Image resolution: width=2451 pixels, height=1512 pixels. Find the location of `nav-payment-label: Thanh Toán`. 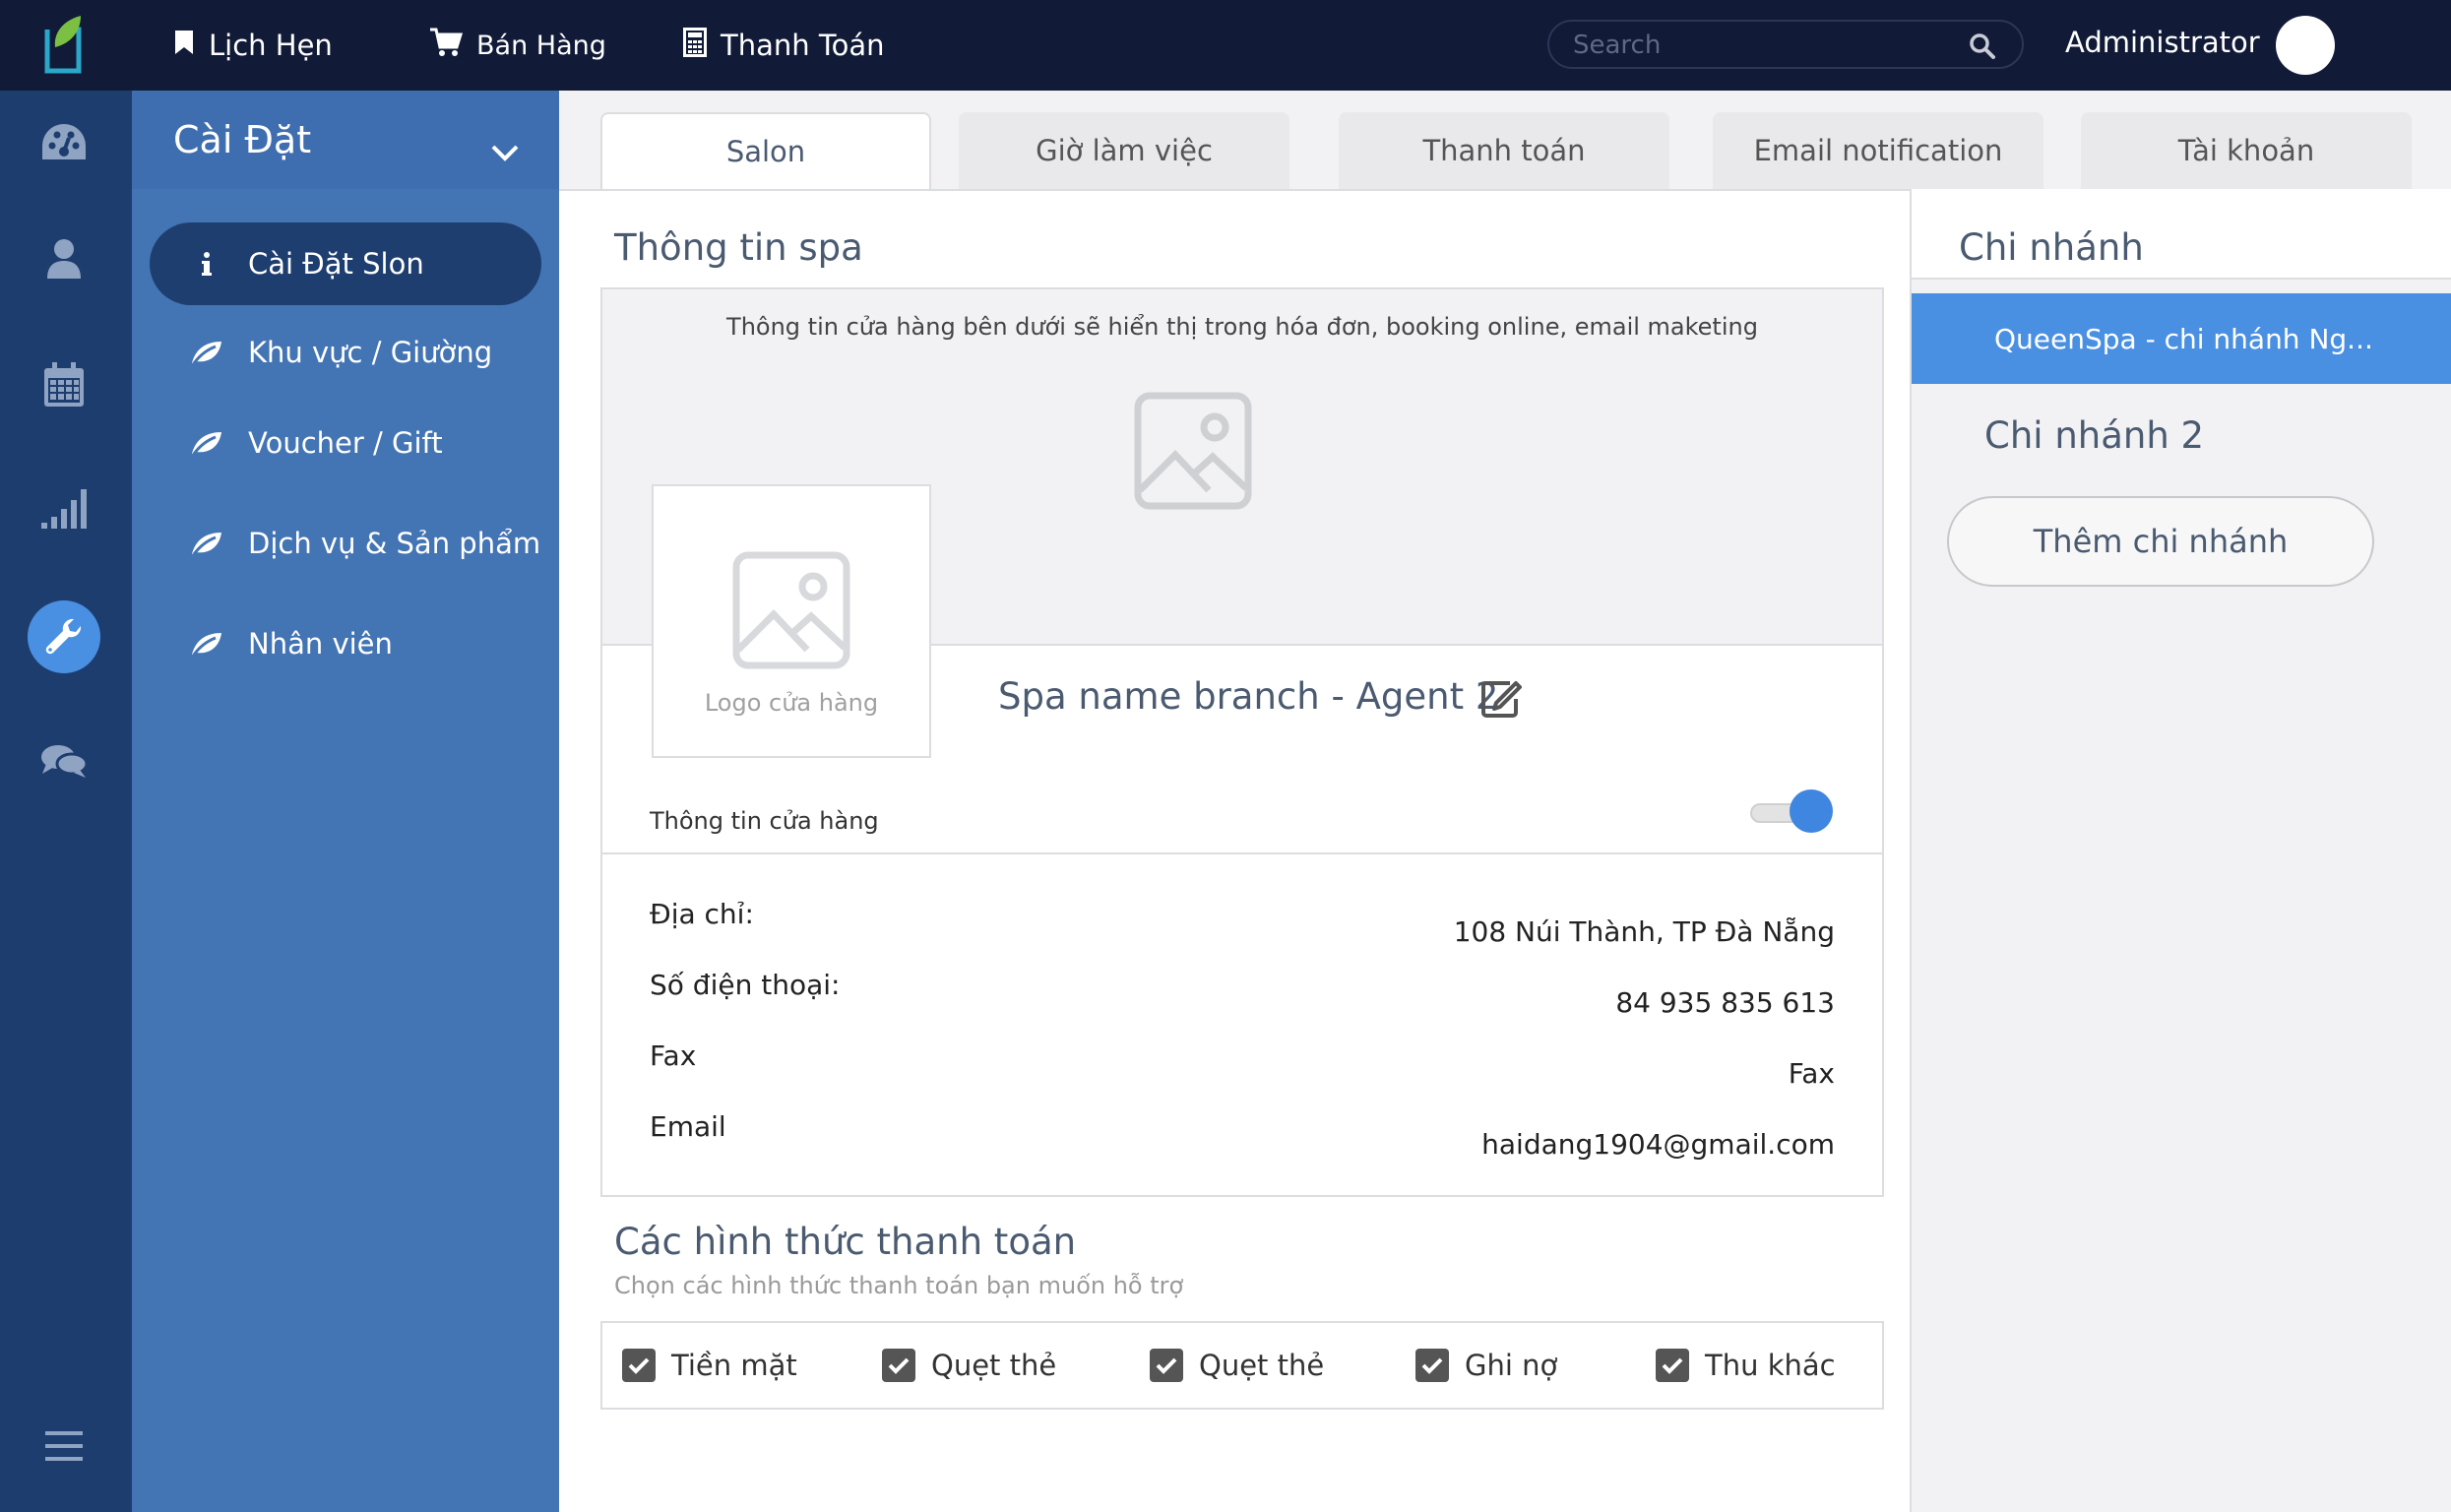

nav-payment-label: Thanh Toán is located at coordinates (803, 45).